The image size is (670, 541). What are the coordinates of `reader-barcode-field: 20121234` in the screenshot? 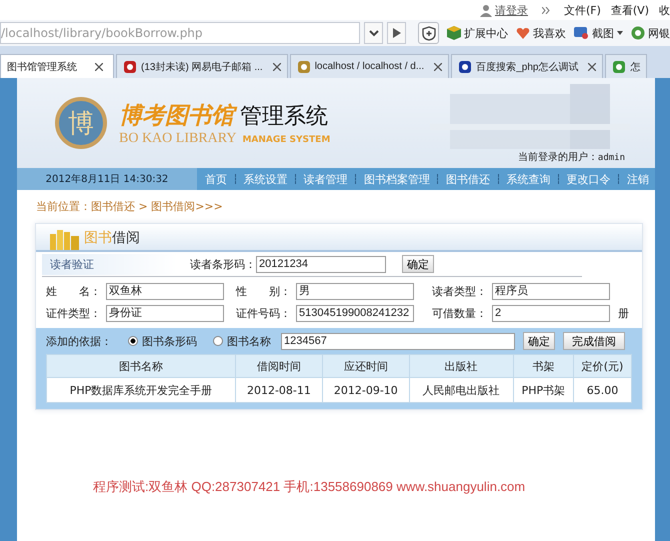 It's located at (321, 264).